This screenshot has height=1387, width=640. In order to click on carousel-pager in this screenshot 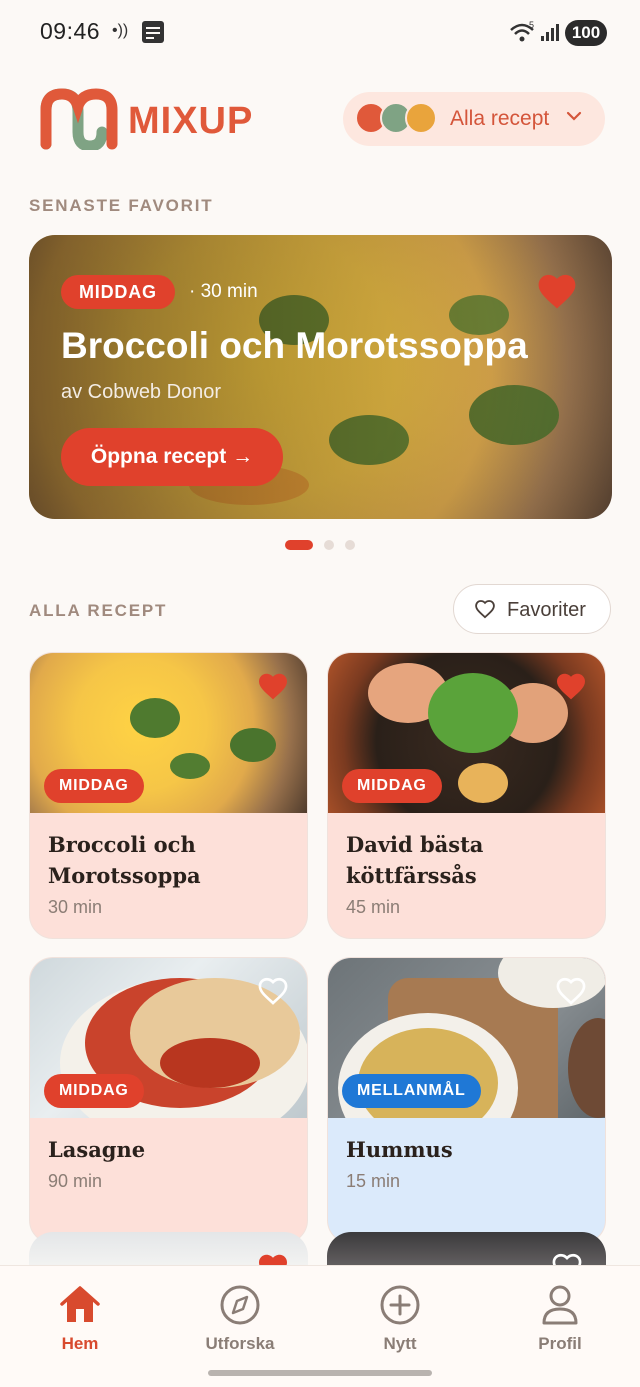, I will do `click(320, 546)`.